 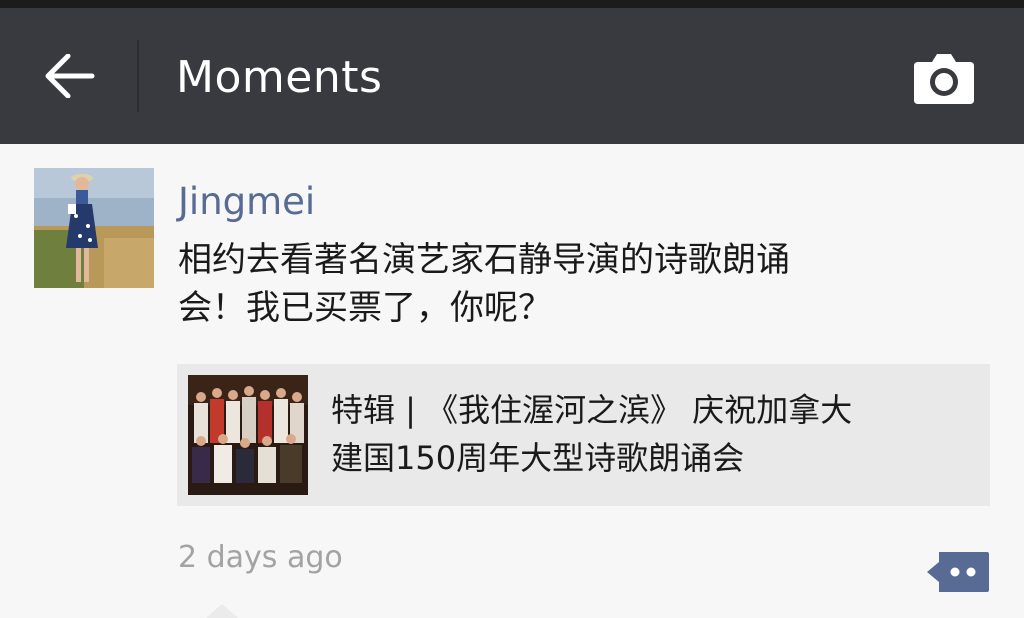 What do you see at coordinates (484, 284) in the screenshot?
I see `post-text: 相约去看著名演艺家石静导演的诗歌朗诵 会！我已买票了，你呢？` at bounding box center [484, 284].